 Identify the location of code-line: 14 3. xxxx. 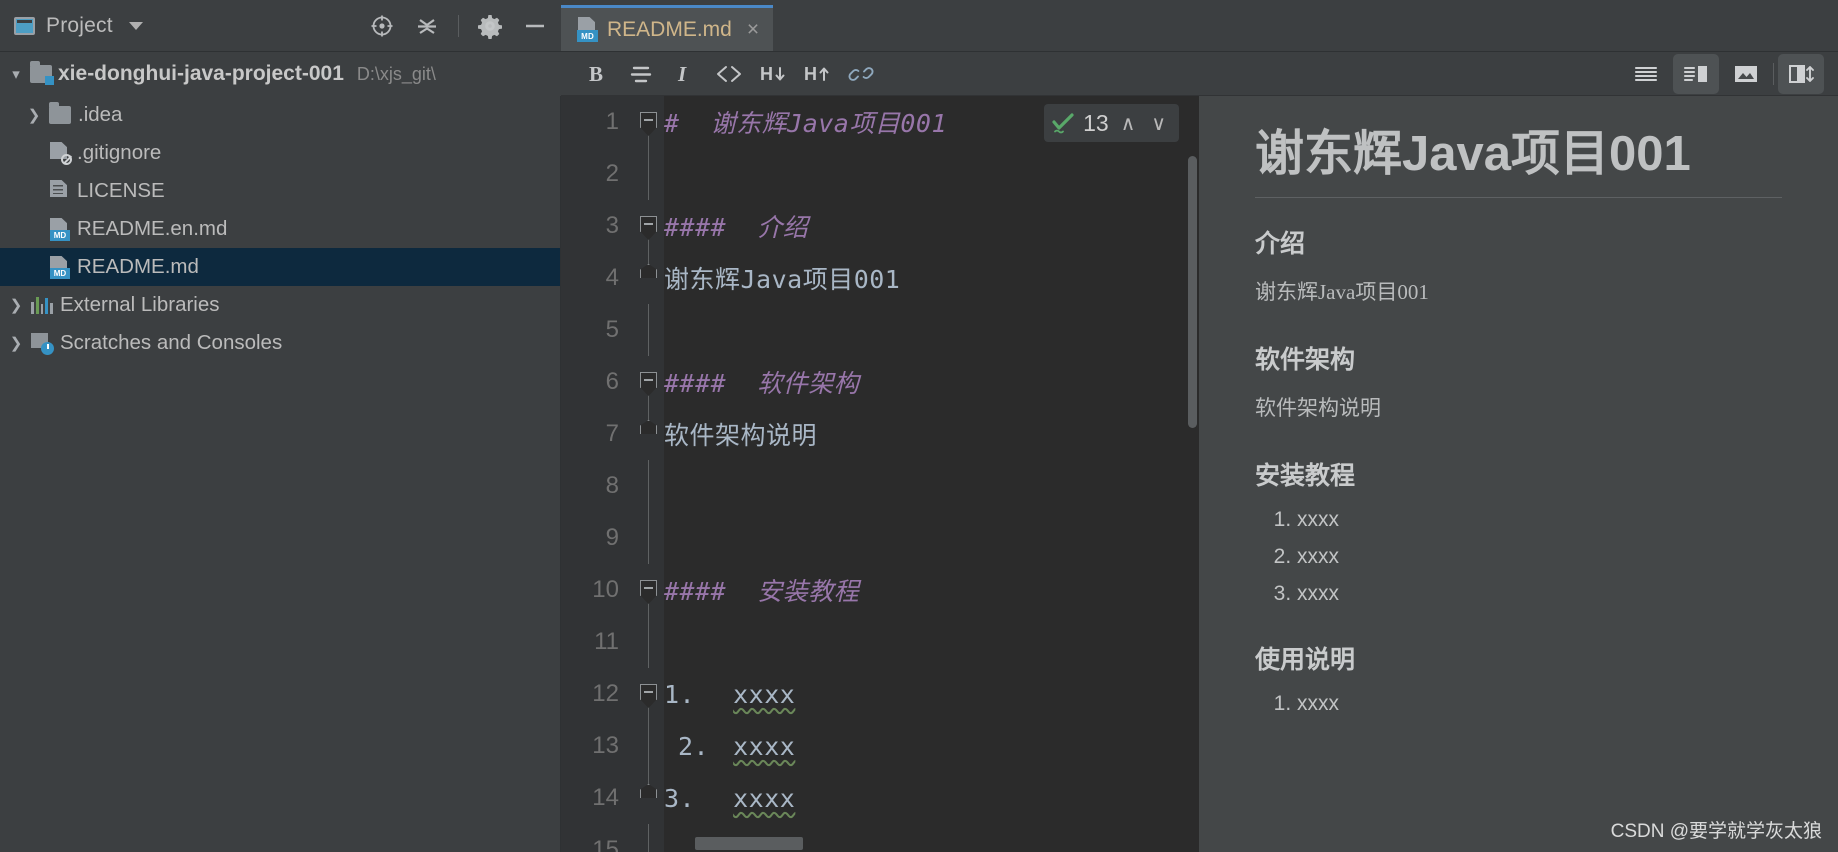
(880, 798).